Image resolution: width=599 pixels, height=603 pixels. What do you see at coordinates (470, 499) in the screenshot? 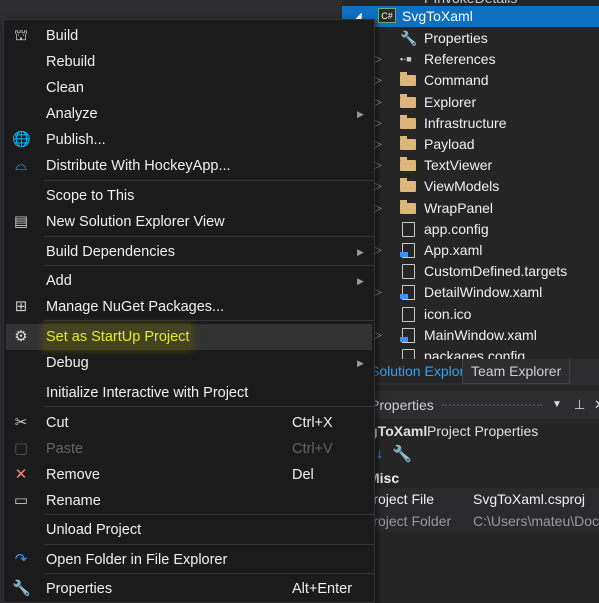
I see `property-row: Project File SvgToXaml.csproj` at bounding box center [470, 499].